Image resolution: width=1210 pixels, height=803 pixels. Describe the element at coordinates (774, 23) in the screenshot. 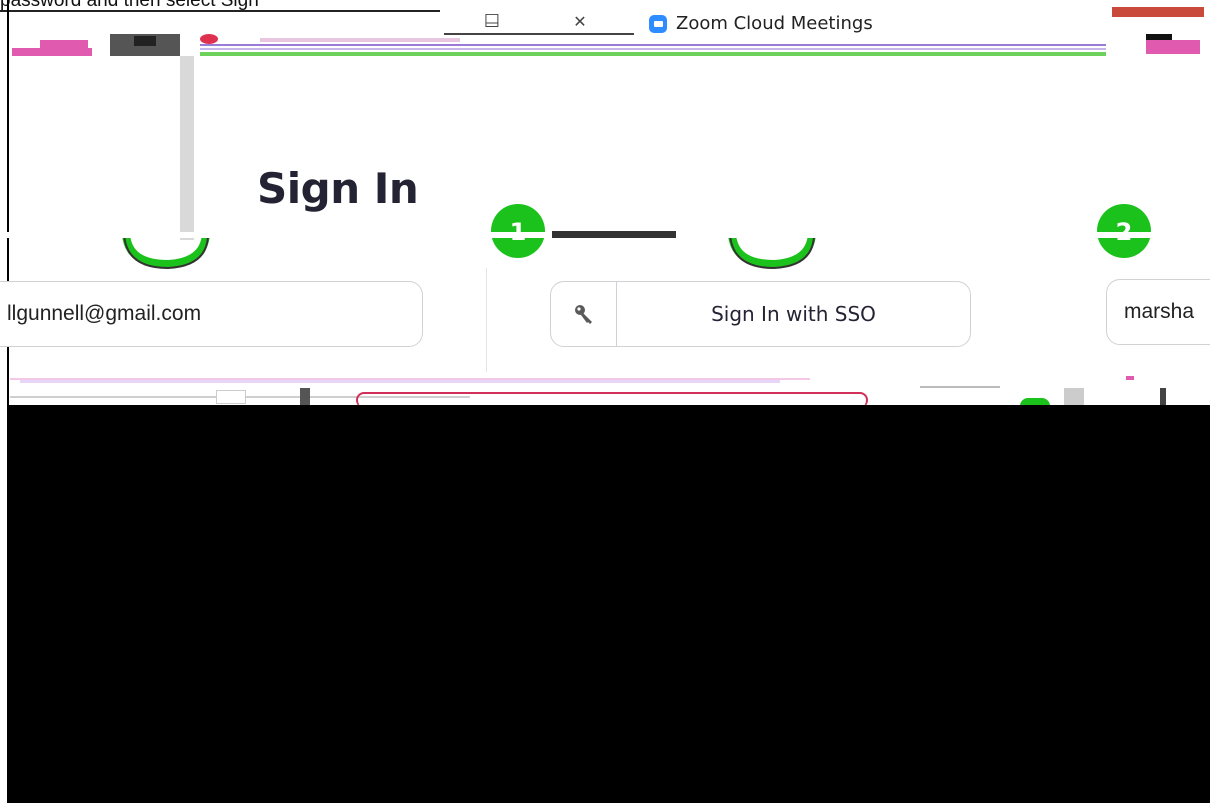

I see `window-title: Zoom Cloud Meetings` at that location.